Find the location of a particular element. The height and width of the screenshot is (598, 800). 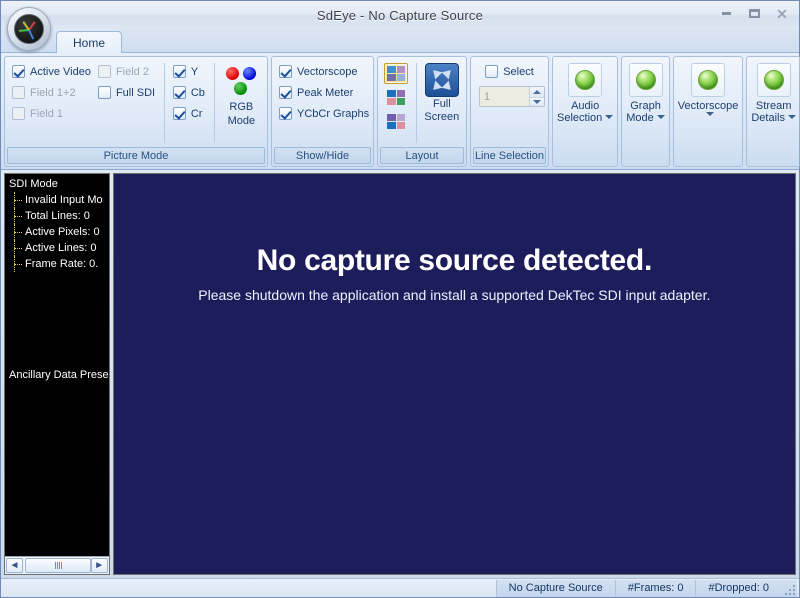

stream-details-button: Stream Details is located at coordinates (773, 112).